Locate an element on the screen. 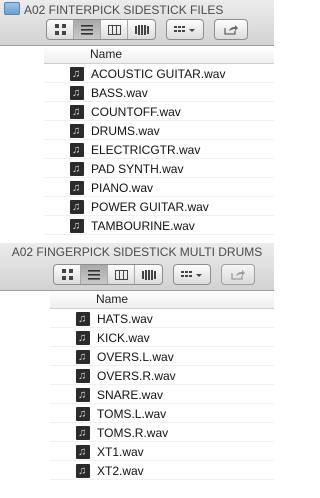 The image size is (320, 498). file-name: PAD SYNTH.wav is located at coordinates (137, 168).